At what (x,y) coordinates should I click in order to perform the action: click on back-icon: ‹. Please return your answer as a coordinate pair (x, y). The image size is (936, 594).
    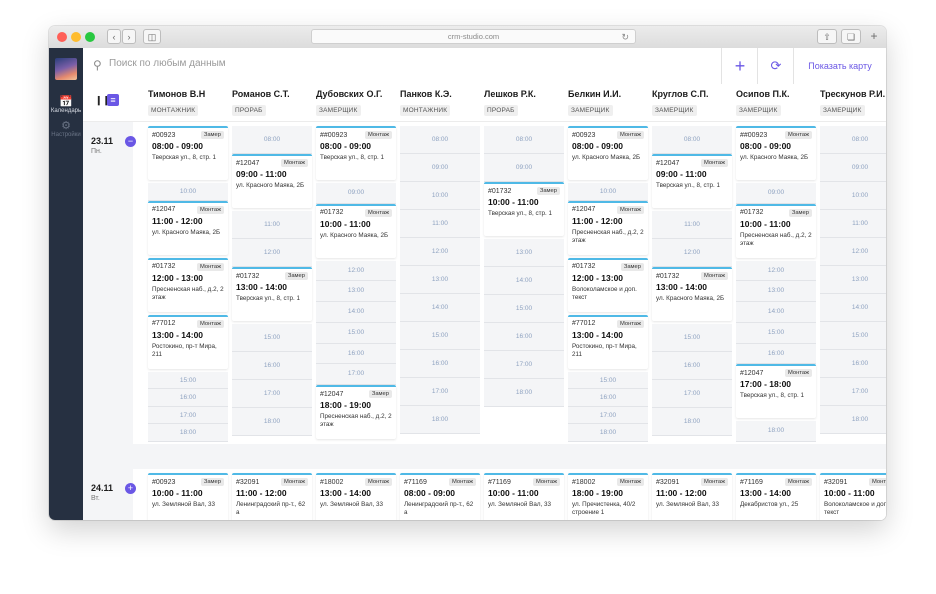
    Looking at the image, I should click on (114, 36).